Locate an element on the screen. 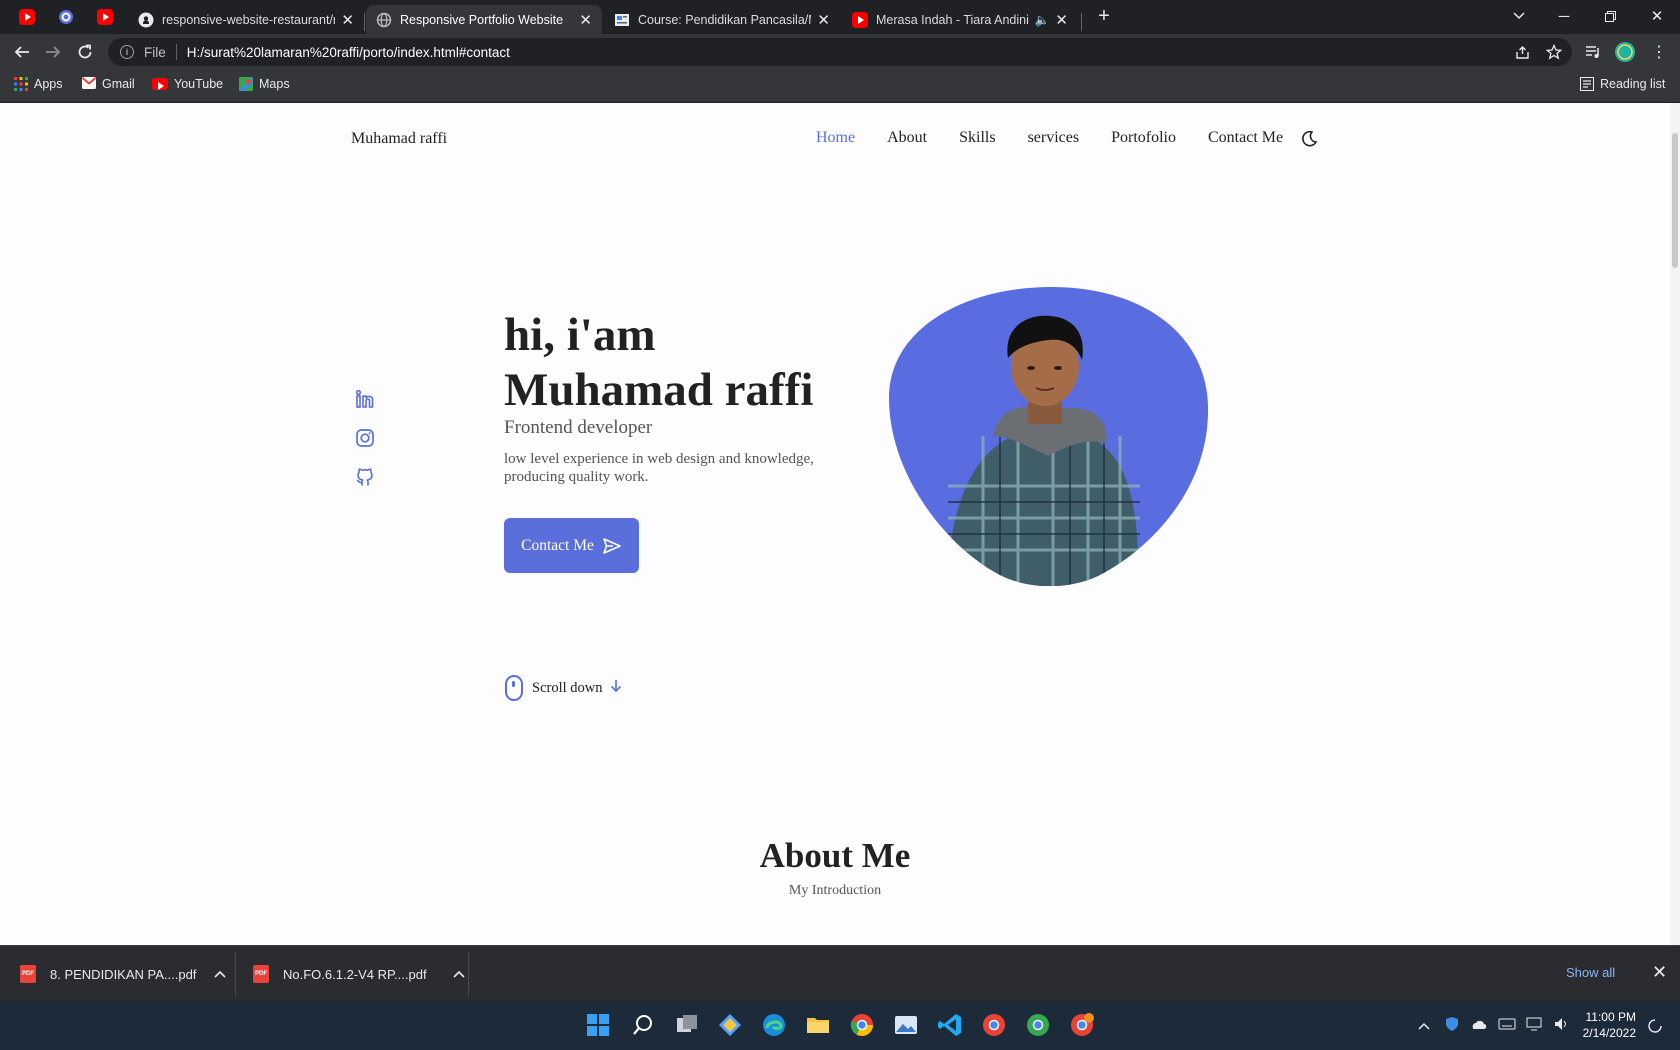  nav-link-portofolio: Portofolio is located at coordinates (1143, 138).